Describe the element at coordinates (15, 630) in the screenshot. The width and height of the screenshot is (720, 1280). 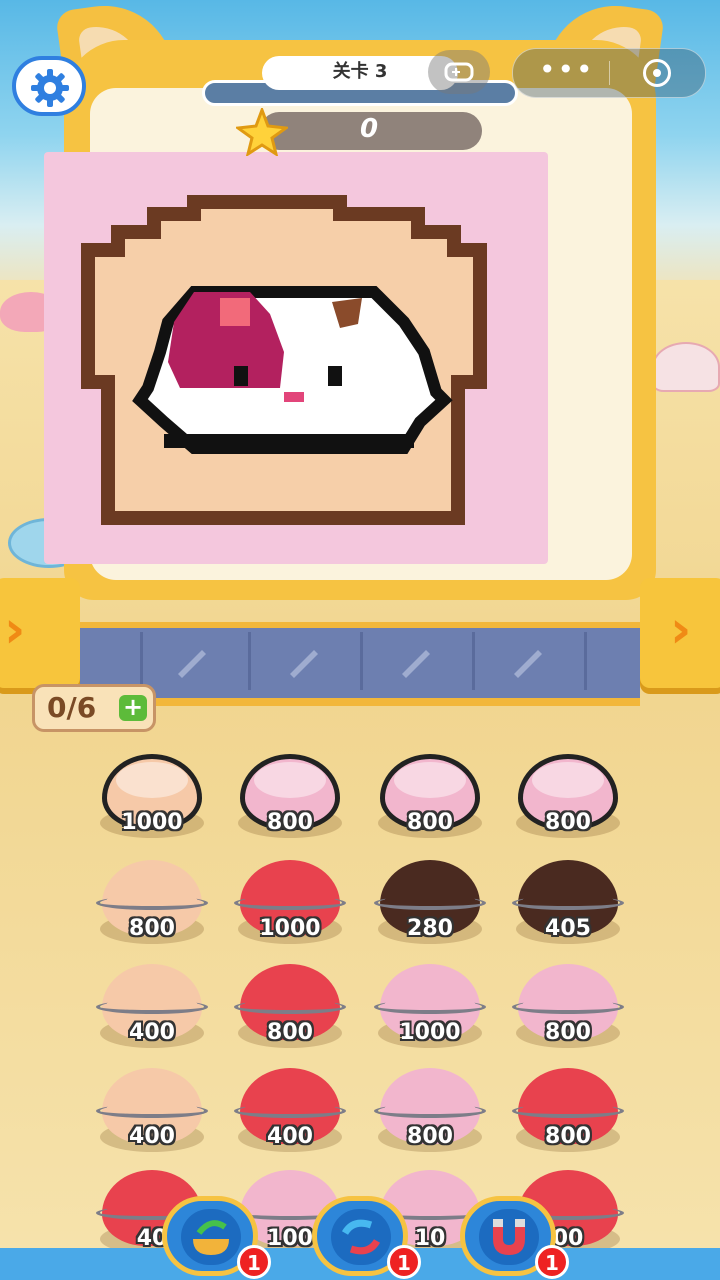
I see `chevron-right-icon: ›` at that location.